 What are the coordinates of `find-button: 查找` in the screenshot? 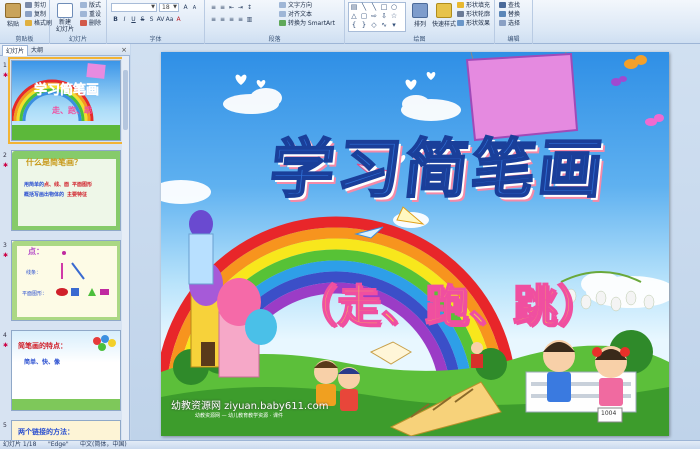 It's located at (509, 6).